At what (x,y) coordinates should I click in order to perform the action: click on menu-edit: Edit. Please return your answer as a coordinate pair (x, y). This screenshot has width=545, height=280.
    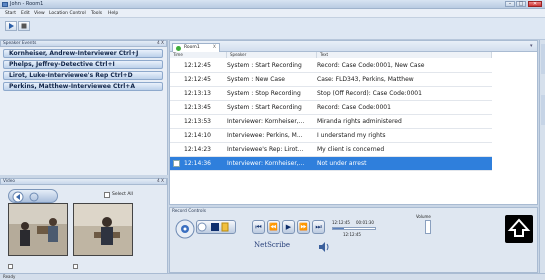
    Looking at the image, I should click on (25, 13).